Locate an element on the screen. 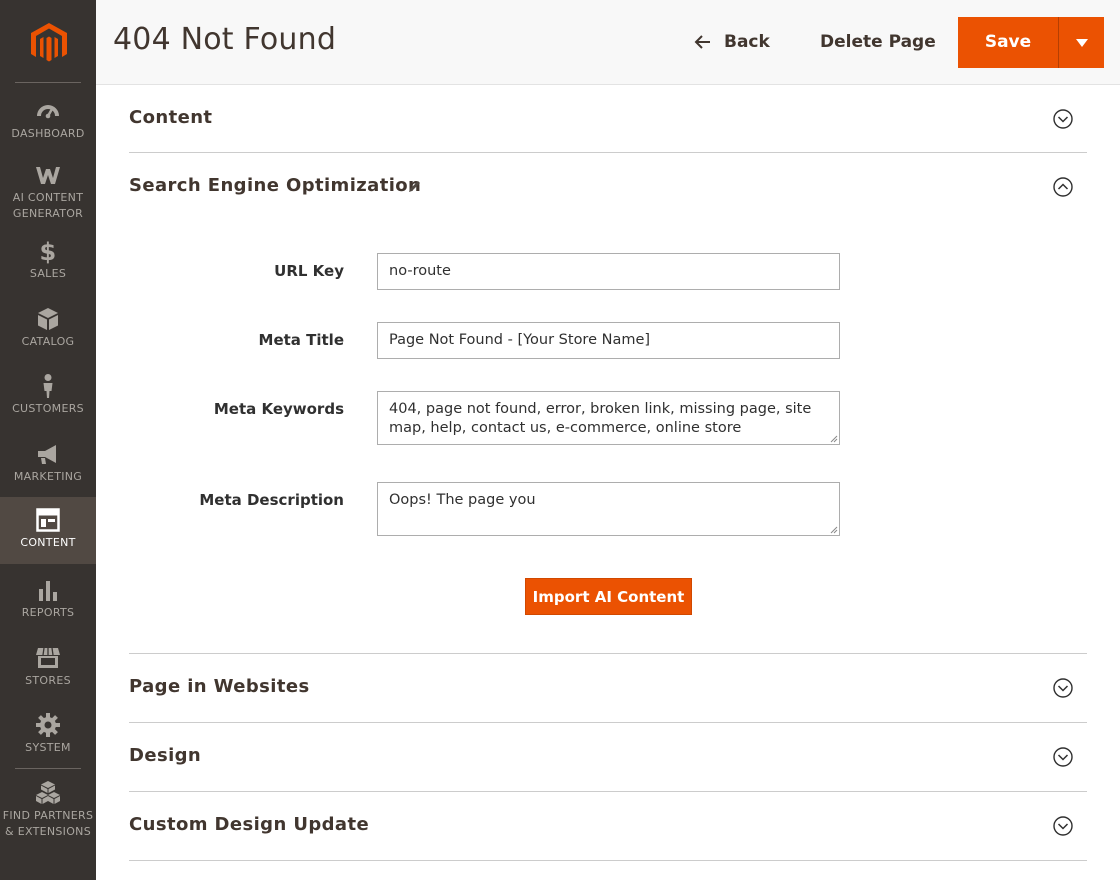 The height and width of the screenshot is (880, 1120). sidebar-item-label: CUSTOMERS is located at coordinates (48, 408).